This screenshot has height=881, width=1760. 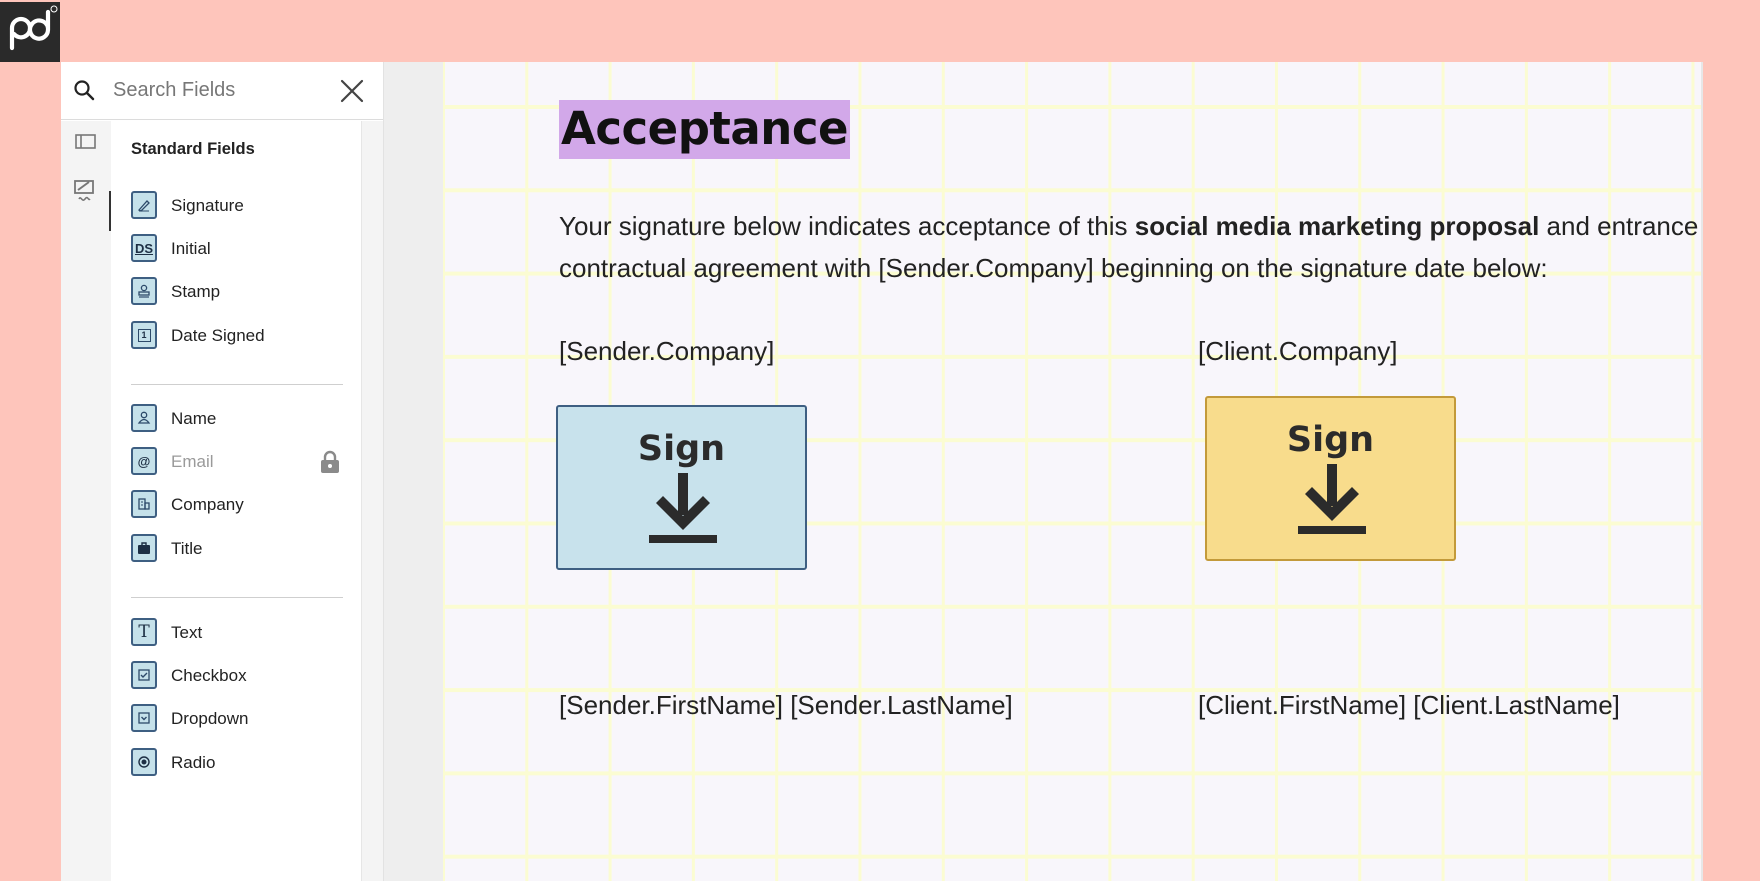 What do you see at coordinates (667, 351) in the screenshot?
I see `sender-company-tag: [Sender.Company]` at bounding box center [667, 351].